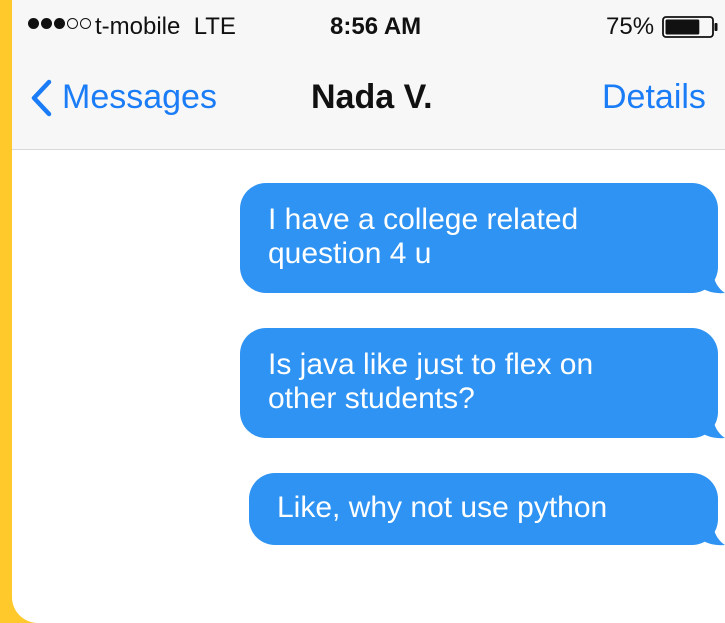 The image size is (725, 623). I want to click on signal-strength-icon, so click(59, 23).